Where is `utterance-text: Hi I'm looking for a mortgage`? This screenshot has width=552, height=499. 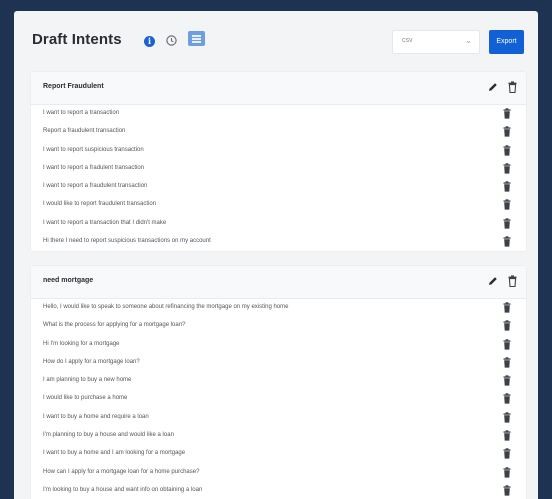 utterance-text: Hi I'm looking for a mortgage is located at coordinates (81, 343).